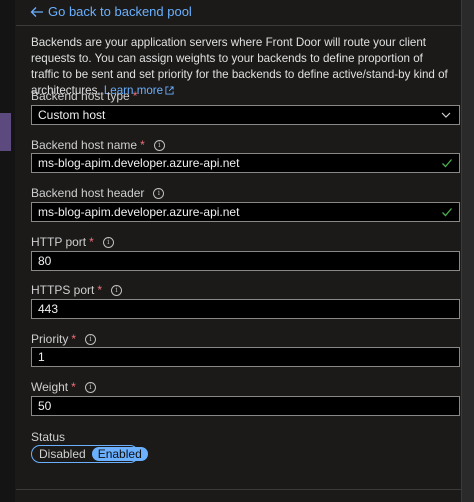  Describe the element at coordinates (245, 115) in the screenshot. I see `host-type-dropdown: Custom host` at that location.